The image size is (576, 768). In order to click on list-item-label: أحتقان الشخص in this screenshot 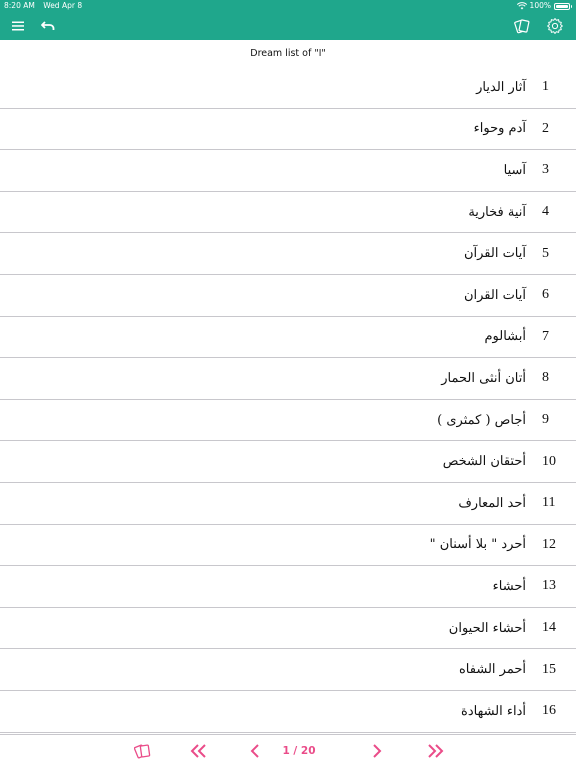, I will do `click(484, 462)`.